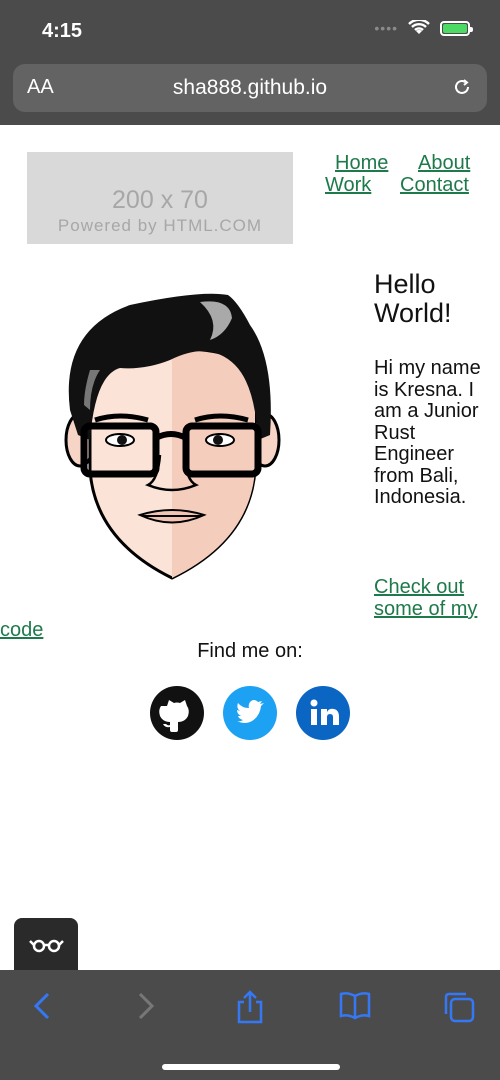 Image resolution: width=500 pixels, height=1080 pixels. I want to click on tabs-icon, so click(459, 1007).